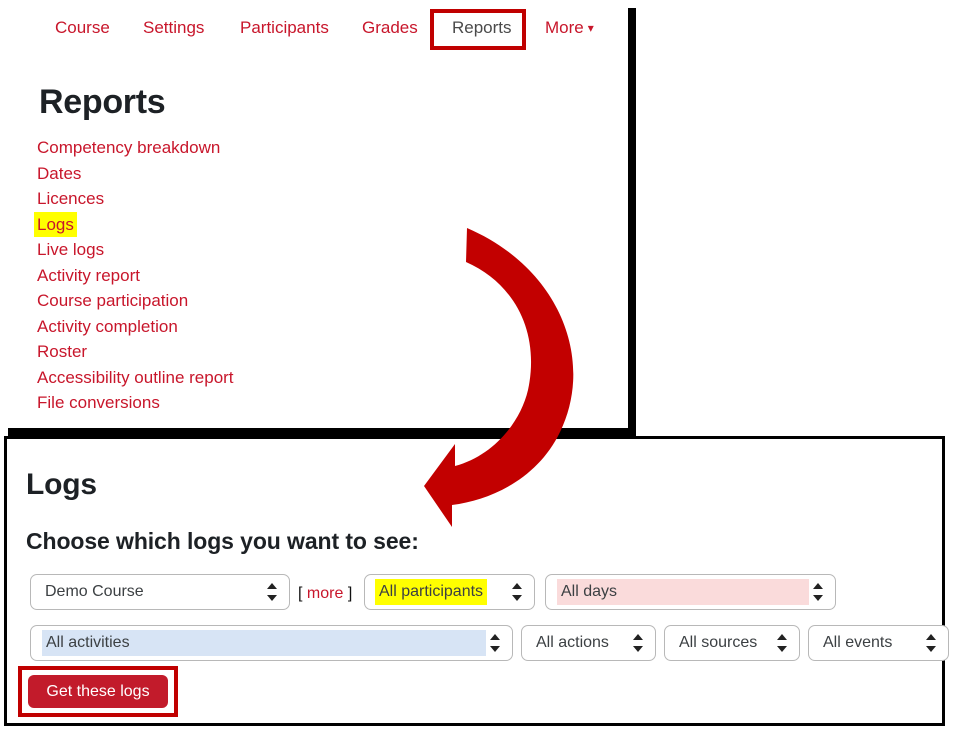  I want to click on tab-grades: Grades, so click(390, 28).